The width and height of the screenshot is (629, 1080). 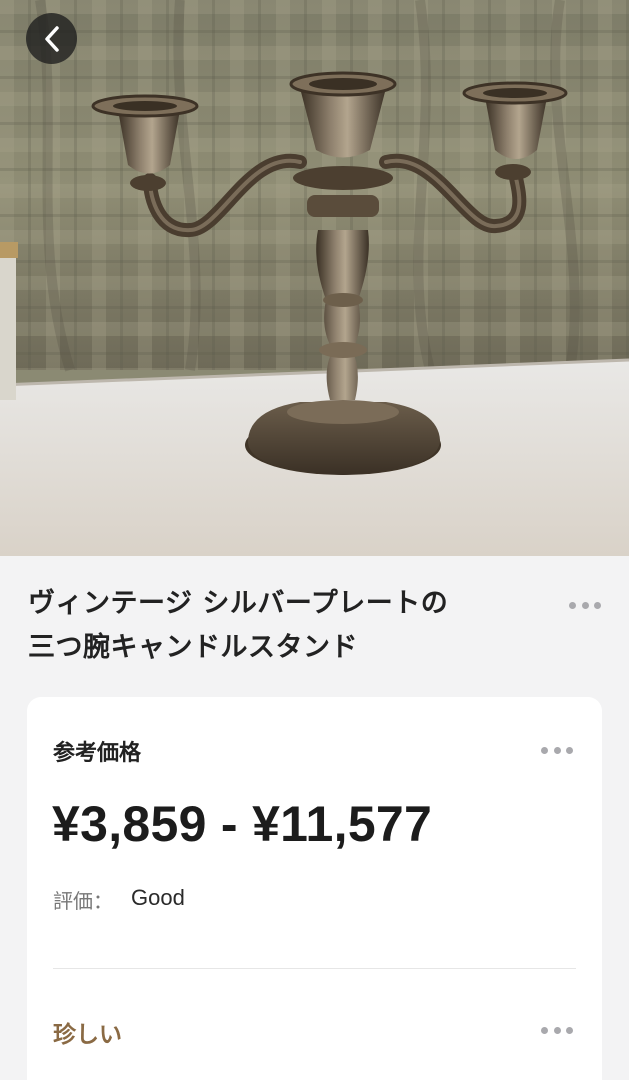 What do you see at coordinates (242, 824) in the screenshot?
I see `price-range: ¥3,859 - ¥11,577` at bounding box center [242, 824].